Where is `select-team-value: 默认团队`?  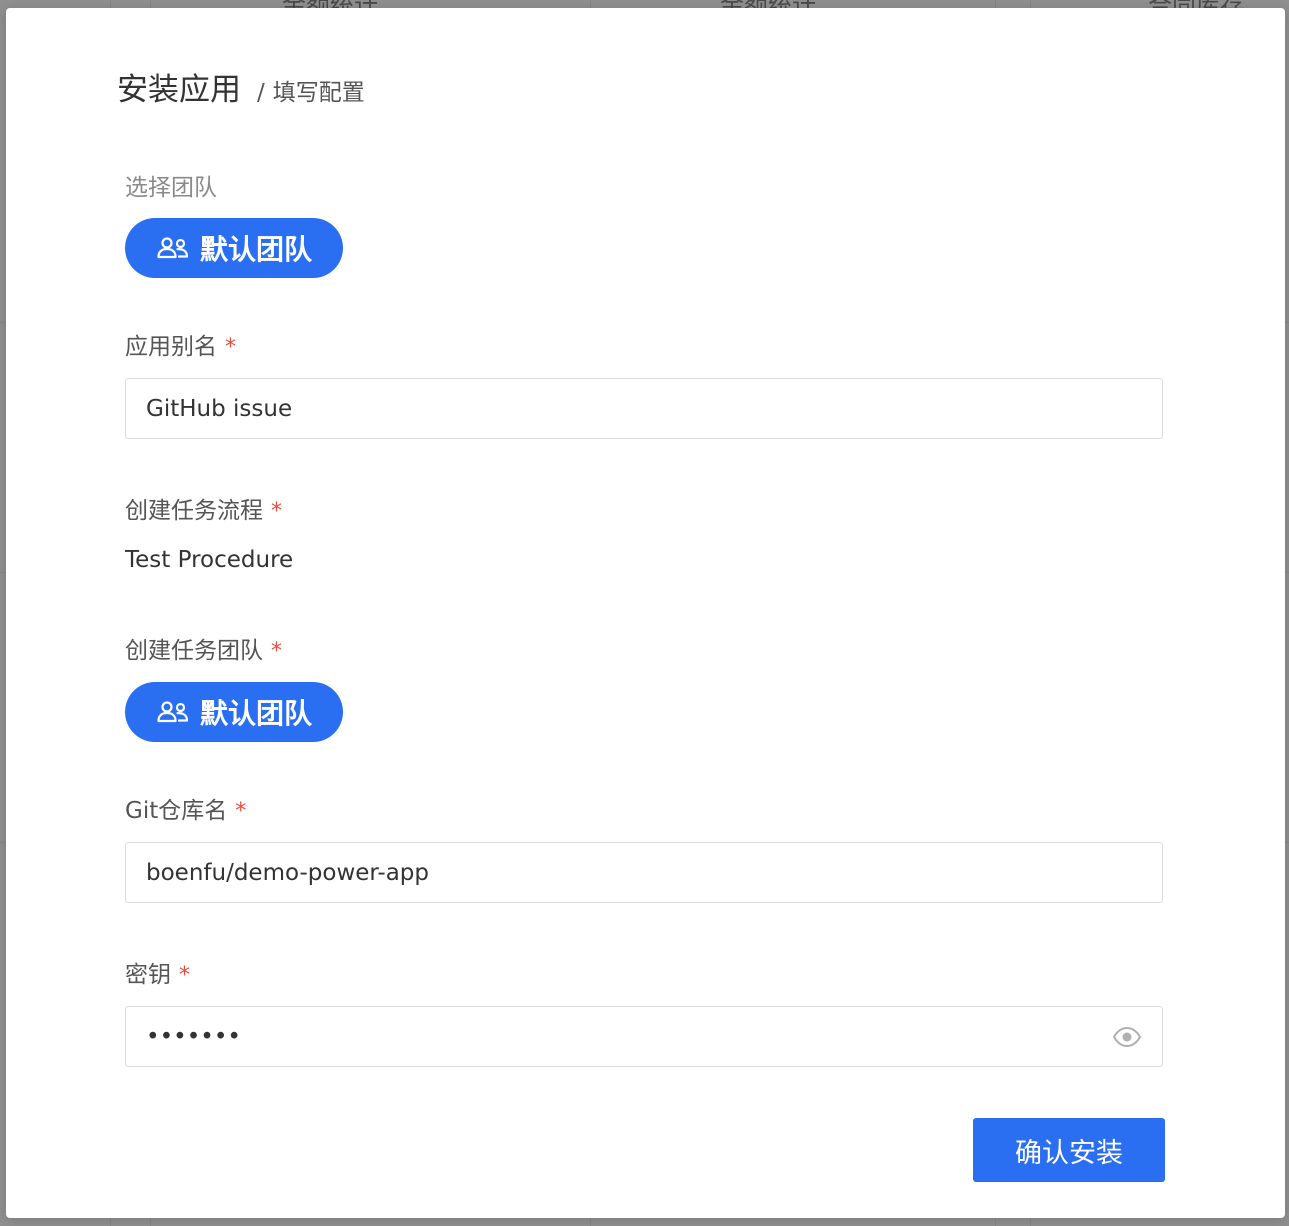 select-team-value: 默认团队 is located at coordinates (255, 249).